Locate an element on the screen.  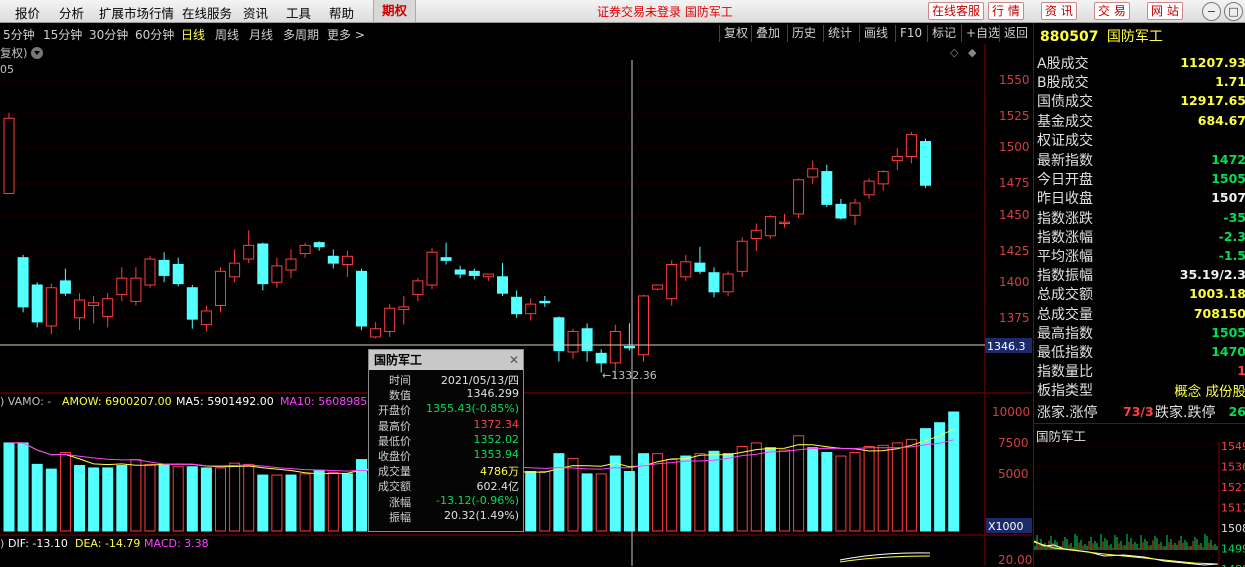
statistics-button: 统计 is located at coordinates (839, 33).